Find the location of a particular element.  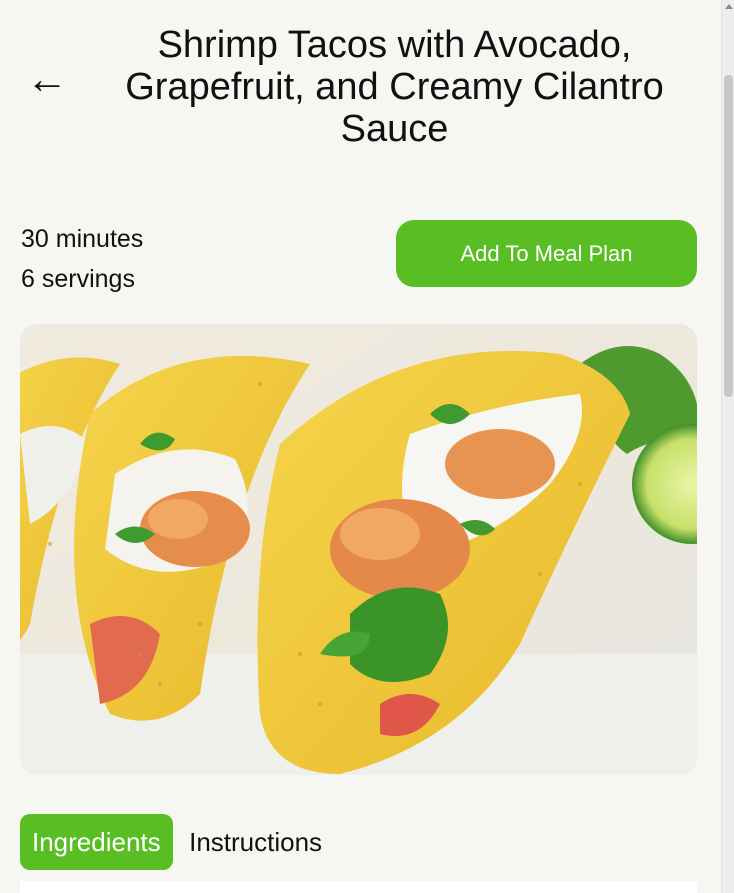

scroll-up-arrow-icon is located at coordinates (729, 6).